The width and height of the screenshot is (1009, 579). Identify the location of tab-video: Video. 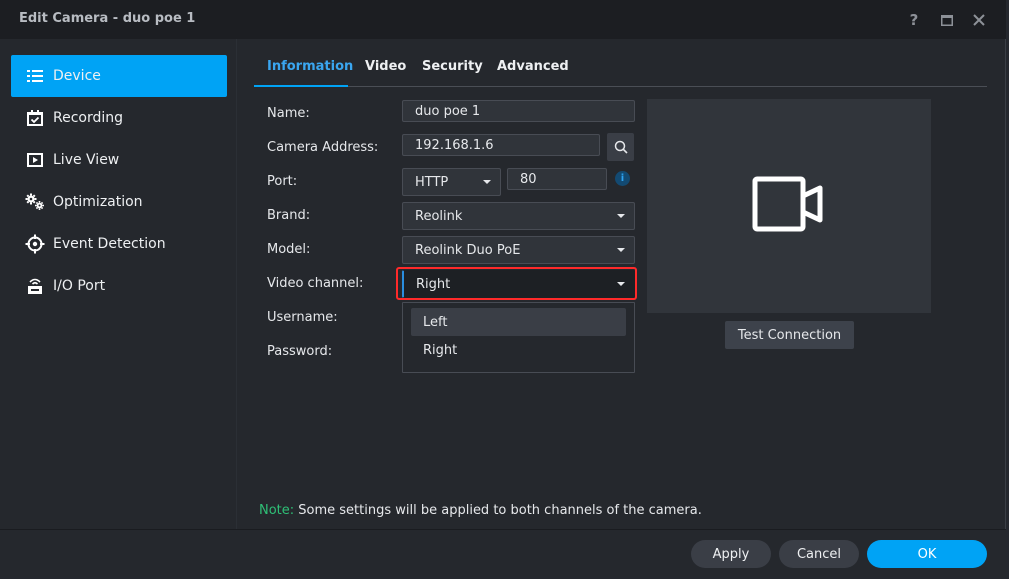
(385, 66).